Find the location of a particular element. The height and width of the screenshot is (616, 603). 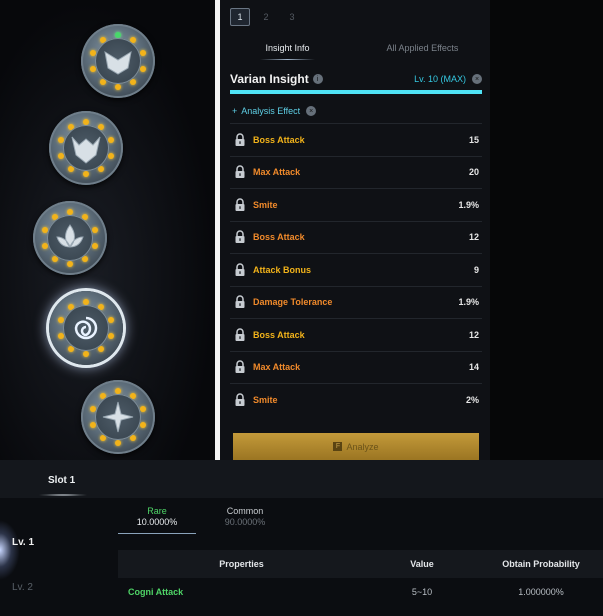

rarity-tabs: Rare 10.0000% Common 90.0000% is located at coordinates (201, 520).